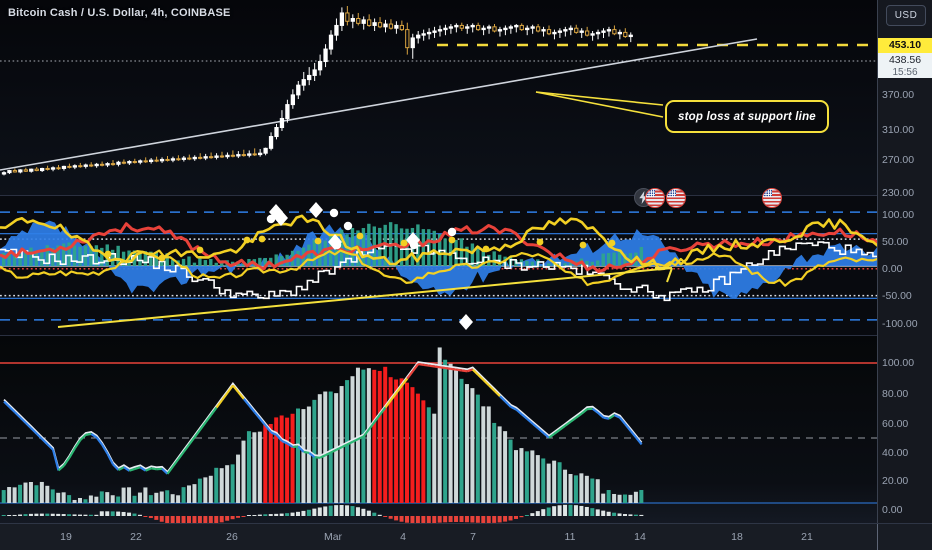 The image size is (932, 550). Describe the element at coordinates (337, 245) in the screenshot. I see `oscillator-white-dot` at that location.